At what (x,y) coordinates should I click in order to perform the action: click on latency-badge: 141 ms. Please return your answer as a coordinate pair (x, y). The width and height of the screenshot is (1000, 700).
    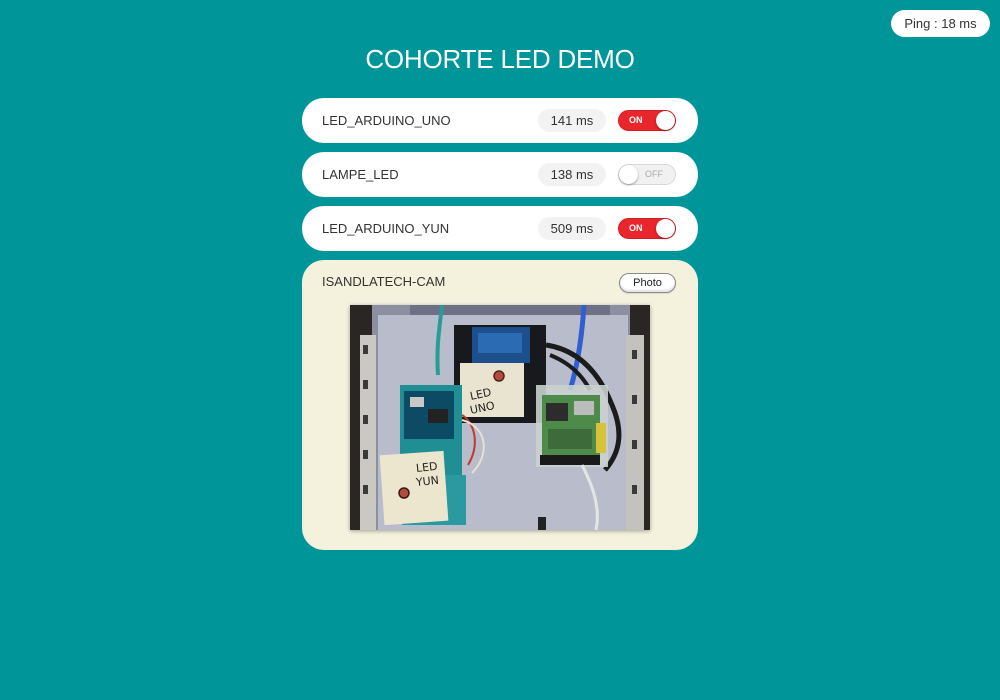
    Looking at the image, I should click on (572, 120).